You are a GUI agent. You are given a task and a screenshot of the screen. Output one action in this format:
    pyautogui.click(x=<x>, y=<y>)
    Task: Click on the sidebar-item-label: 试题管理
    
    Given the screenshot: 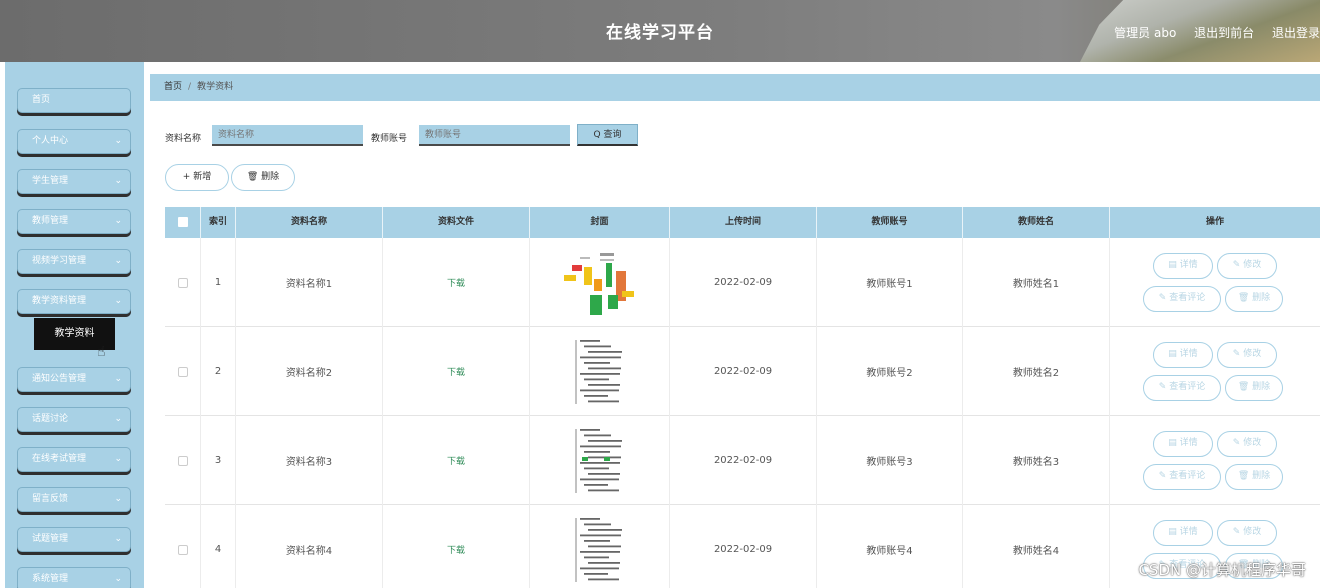 What is the action you would take?
    pyautogui.click(x=50, y=539)
    